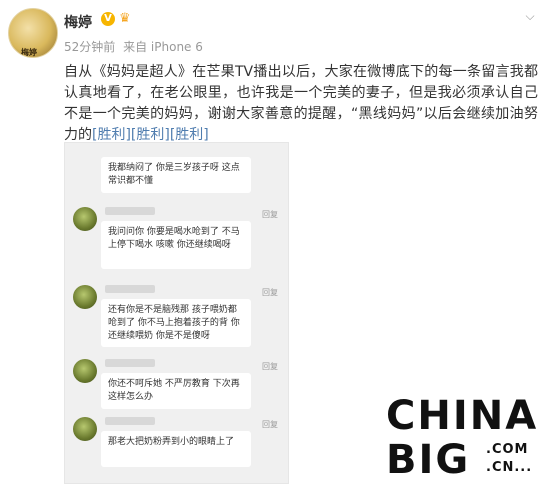 The width and height of the screenshot is (550, 489). I want to click on crown-icon: ♛, so click(125, 18).